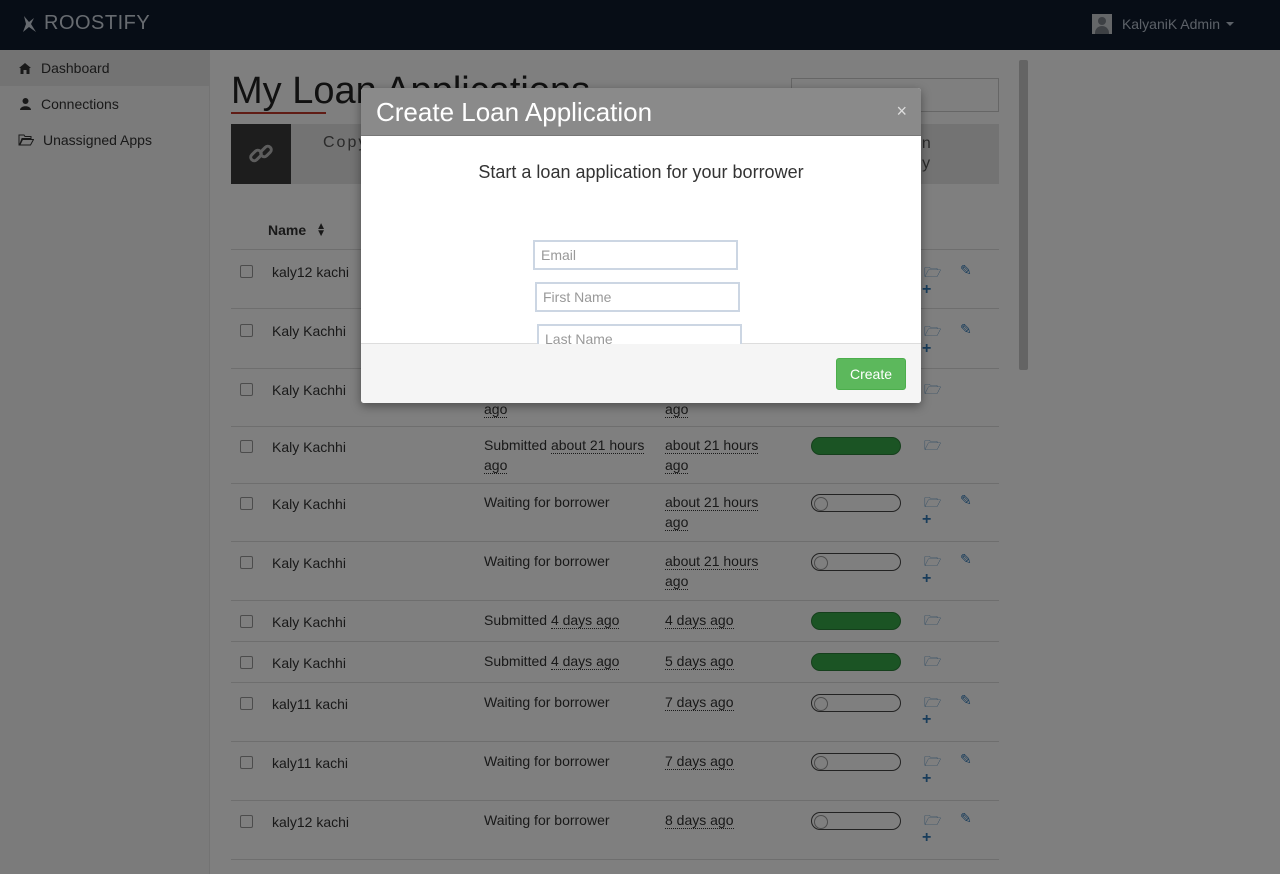 This screenshot has height=875, width=1280. Describe the element at coordinates (514, 112) in the screenshot. I see `modal-title: Create Loan Application` at that location.